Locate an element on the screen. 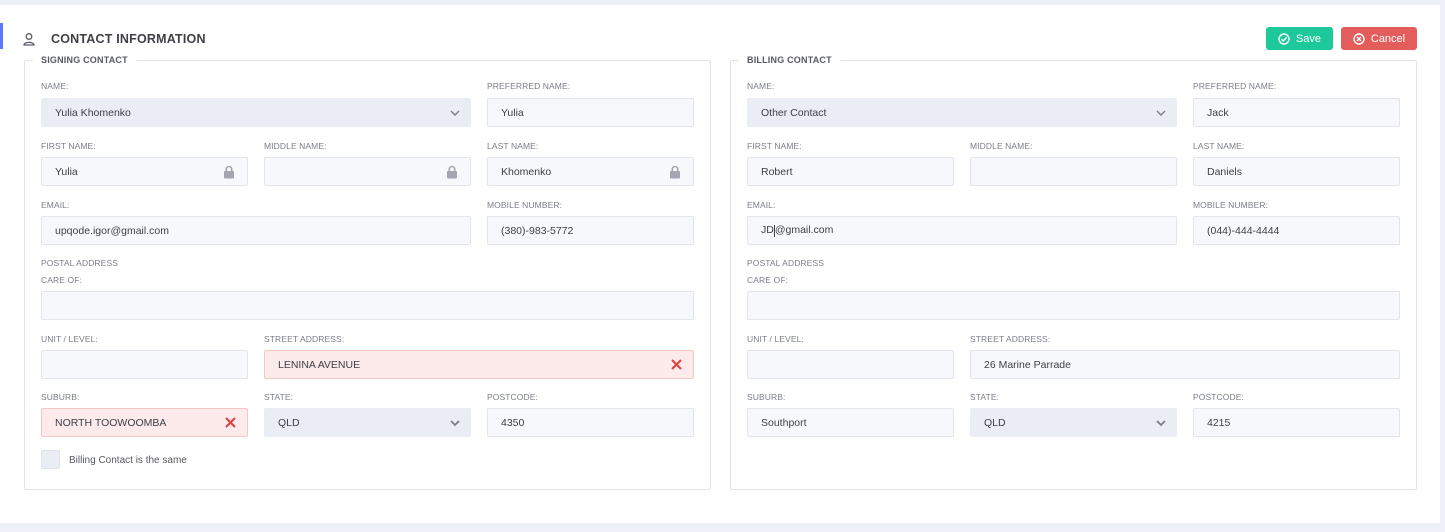 Image resolution: width=1445 pixels, height=532 pixels. user-icon is located at coordinates (29, 39).